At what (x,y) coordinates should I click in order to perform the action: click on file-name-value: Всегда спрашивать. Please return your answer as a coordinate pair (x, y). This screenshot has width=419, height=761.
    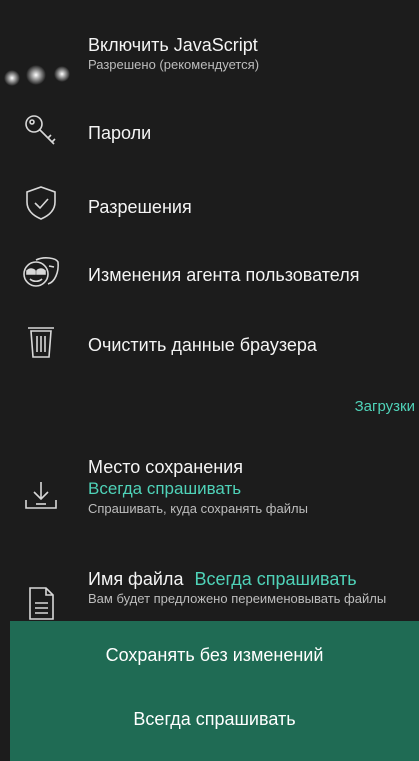
    Looking at the image, I should click on (275, 579).